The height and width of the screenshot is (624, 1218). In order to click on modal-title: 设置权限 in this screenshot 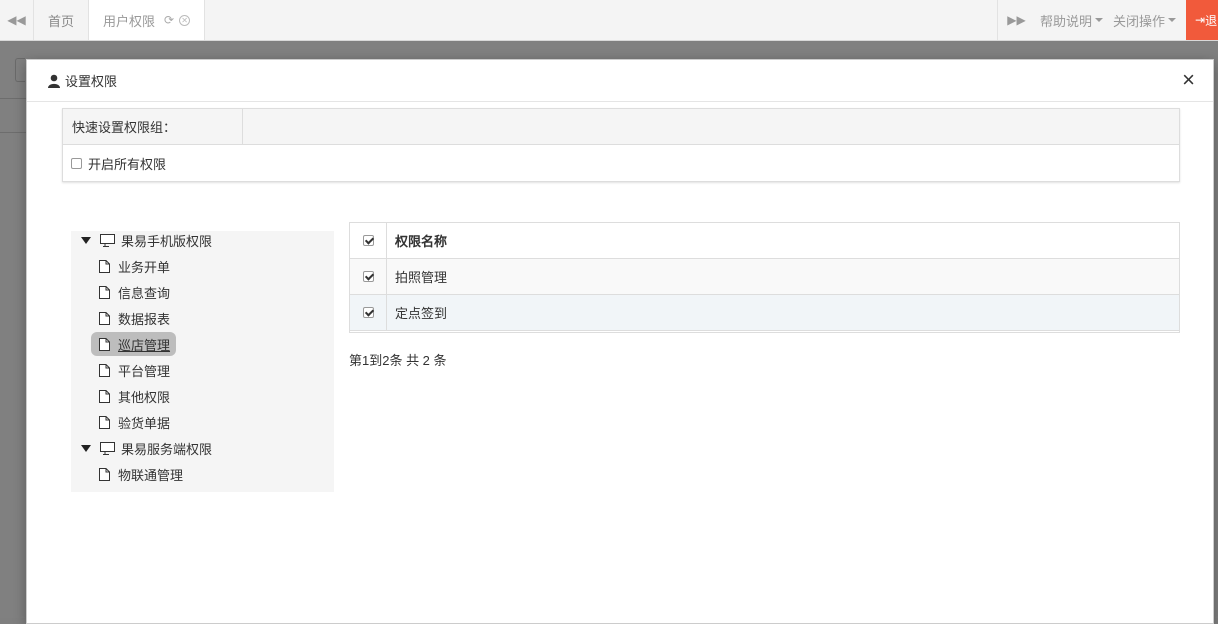, I will do `click(91, 81)`.